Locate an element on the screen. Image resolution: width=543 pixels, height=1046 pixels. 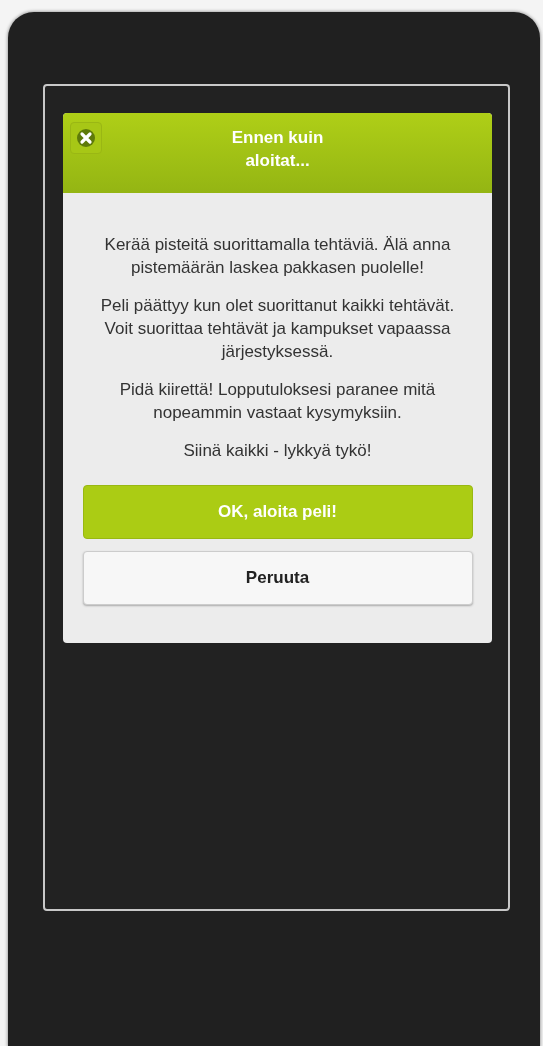
paragraph: Kerää pisteitä suorittamalla tehtäviä. Älä anna pistemäärän laskea pakkasen puolelle! is located at coordinates (277, 256).